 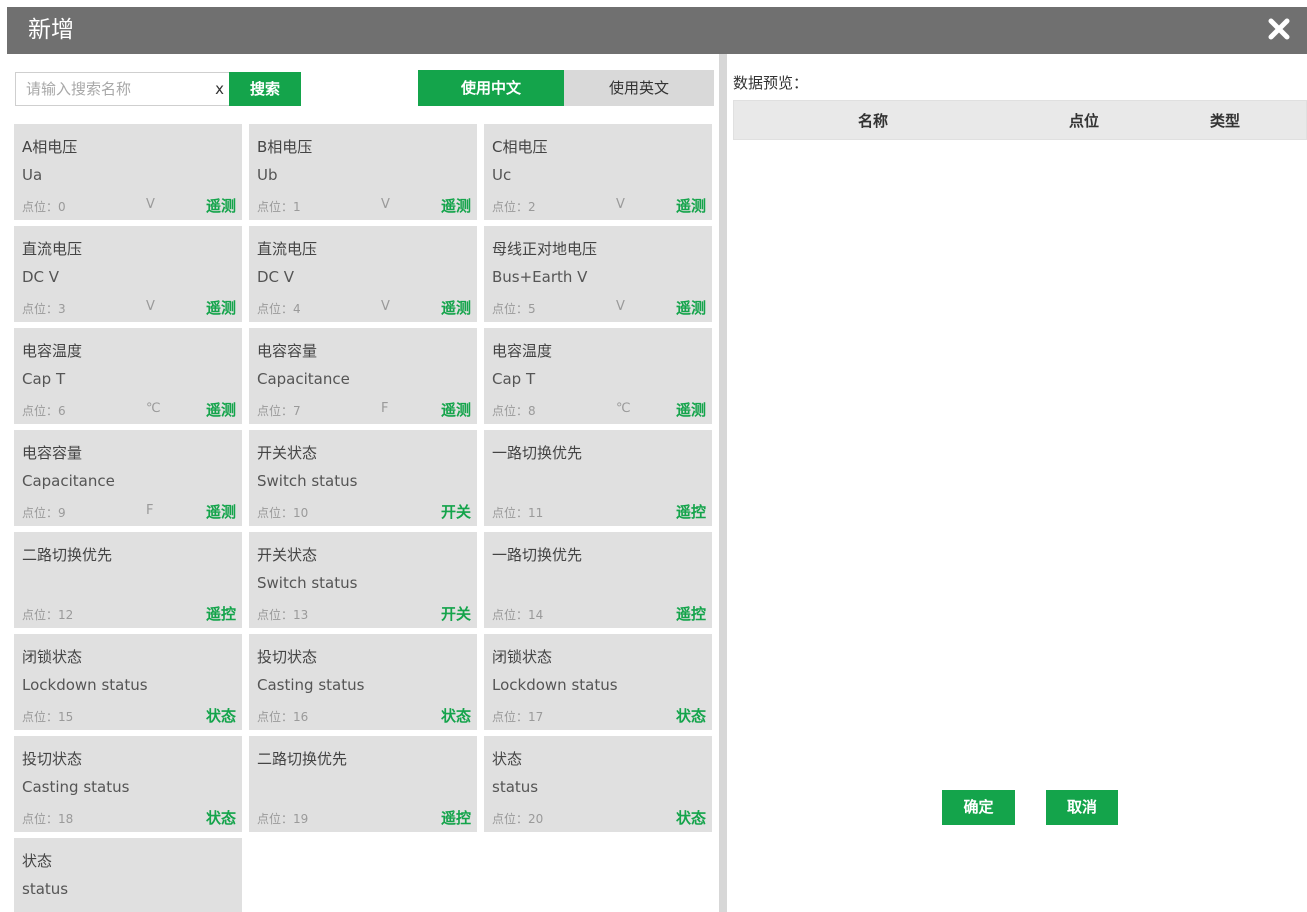 I want to click on point-index: 点位：2, so click(x=514, y=207).